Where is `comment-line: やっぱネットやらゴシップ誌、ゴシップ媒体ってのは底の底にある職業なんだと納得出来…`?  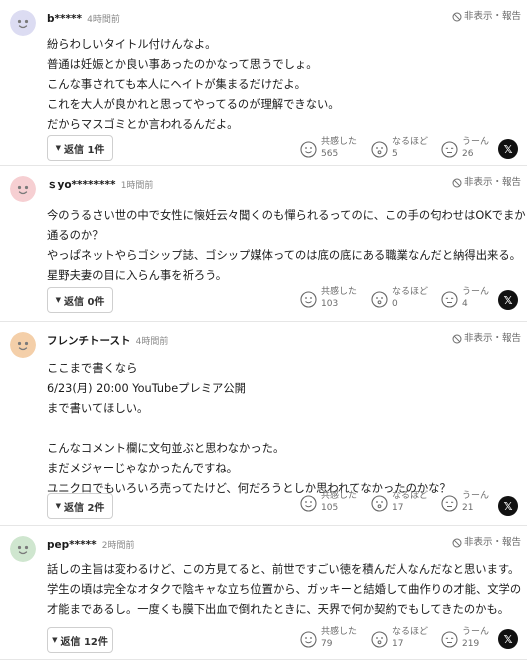
comment-line: やっぱネットやらゴシップ誌、ゴシップ媒体ってのは底の底にある職業なんだと納得出来… is located at coordinates (284, 255).